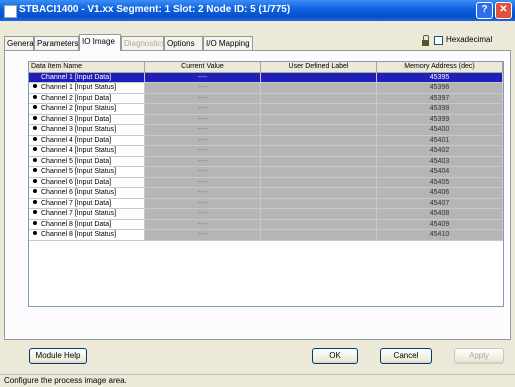 This screenshot has width=515, height=387. What do you see at coordinates (58, 356) in the screenshot?
I see `module-help-button: Module Help` at bounding box center [58, 356].